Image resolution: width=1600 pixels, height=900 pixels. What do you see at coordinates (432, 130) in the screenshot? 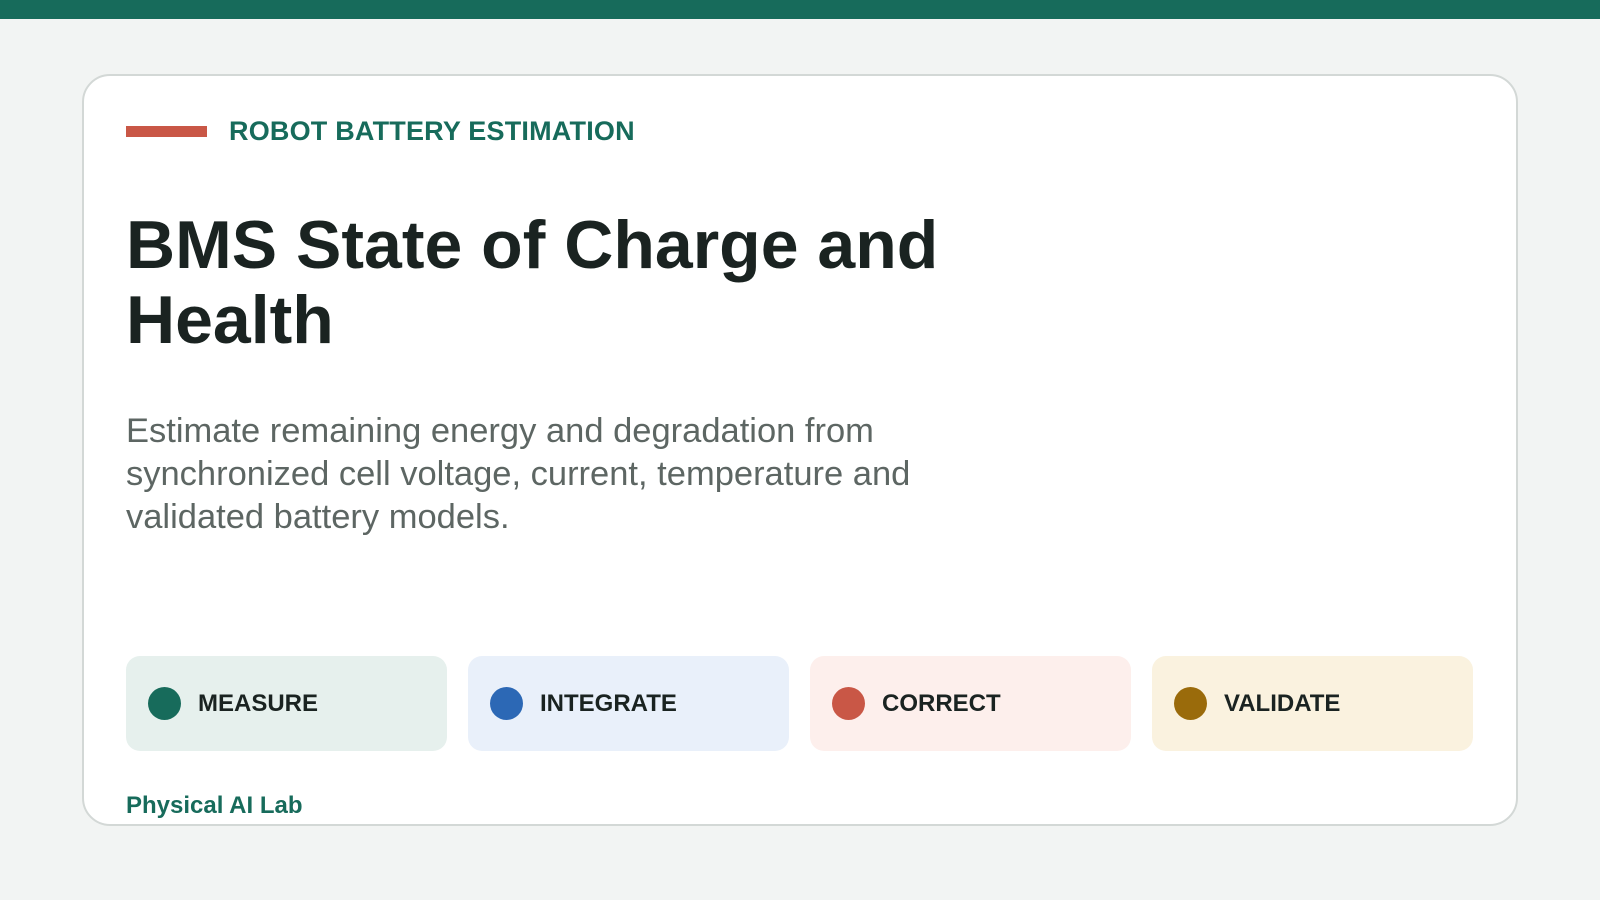
I see `eyebrow-label: ROBOT BATTERY ESTIMATION` at bounding box center [432, 130].